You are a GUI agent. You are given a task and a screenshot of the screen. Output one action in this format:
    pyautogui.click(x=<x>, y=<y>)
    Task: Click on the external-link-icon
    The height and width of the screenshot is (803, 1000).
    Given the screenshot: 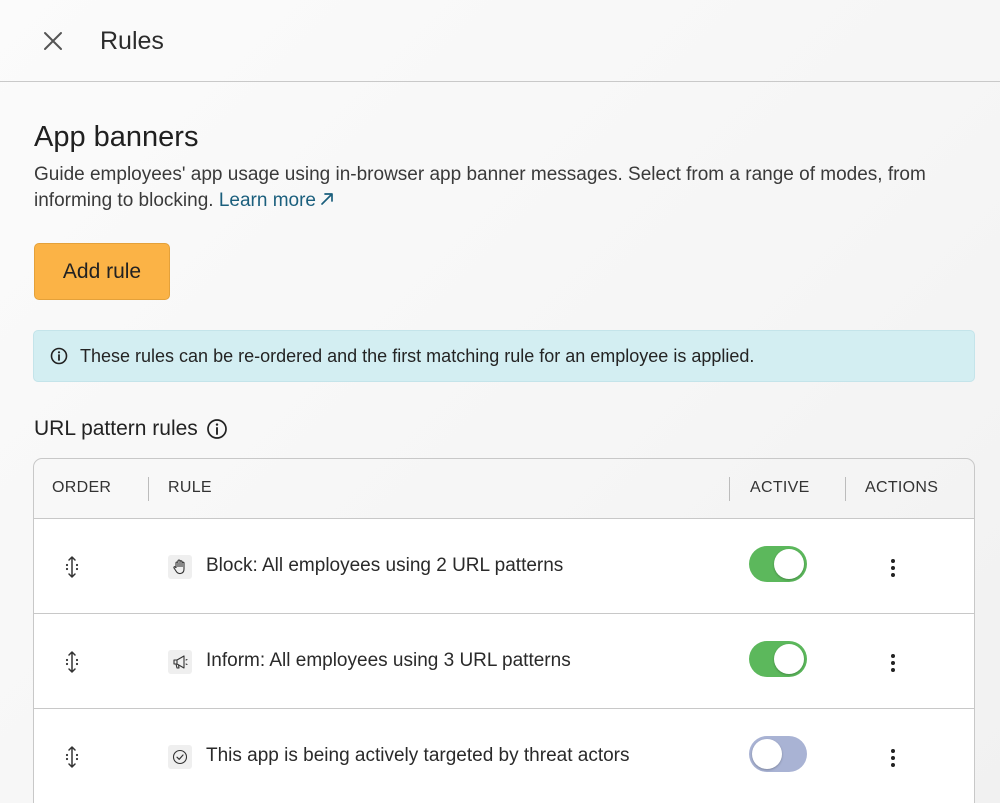 What is the action you would take?
    pyautogui.click(x=327, y=199)
    